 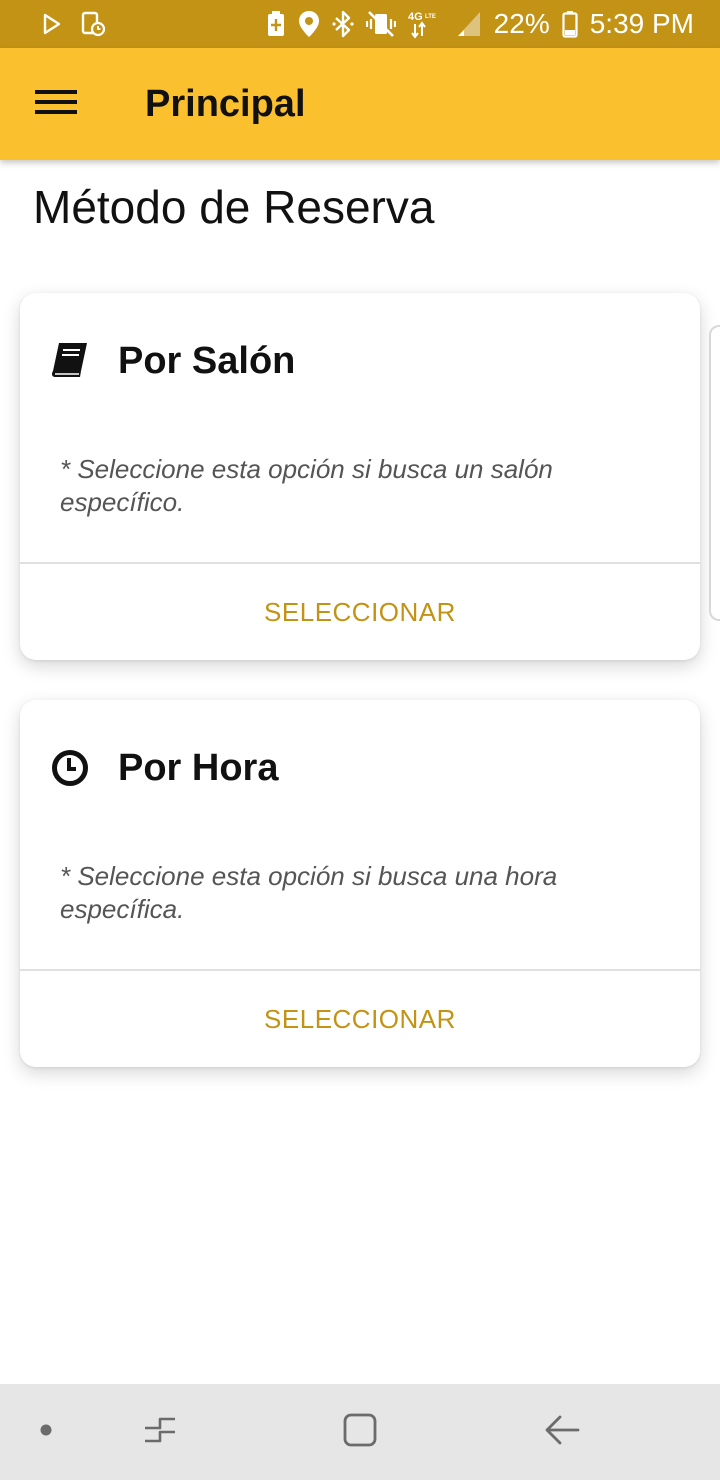 I want to click on bluetooth-icon, so click(x=343, y=24).